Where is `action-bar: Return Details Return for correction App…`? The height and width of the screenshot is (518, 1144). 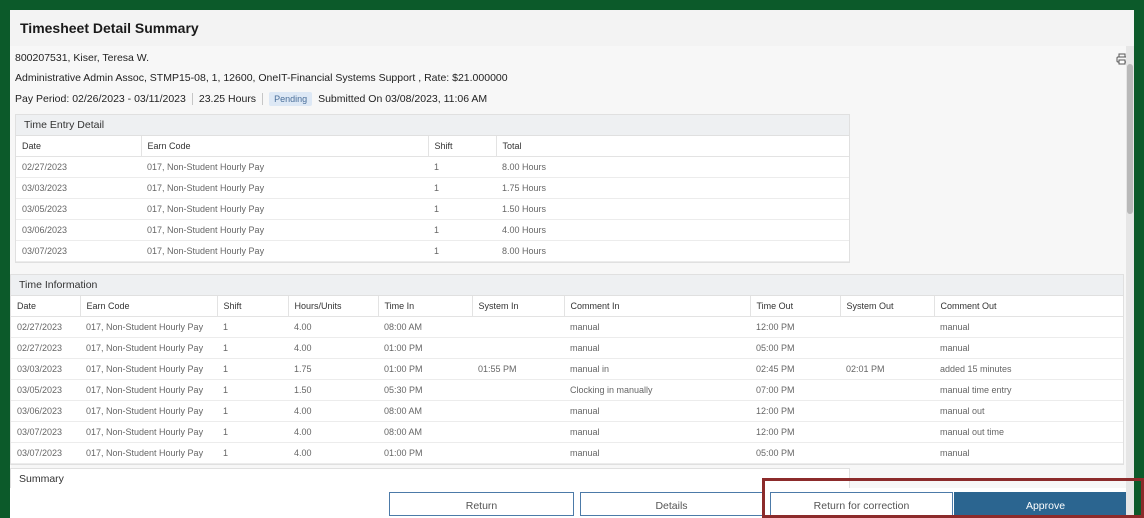
action-bar: Return Details Return for correction App… is located at coordinates (572, 503).